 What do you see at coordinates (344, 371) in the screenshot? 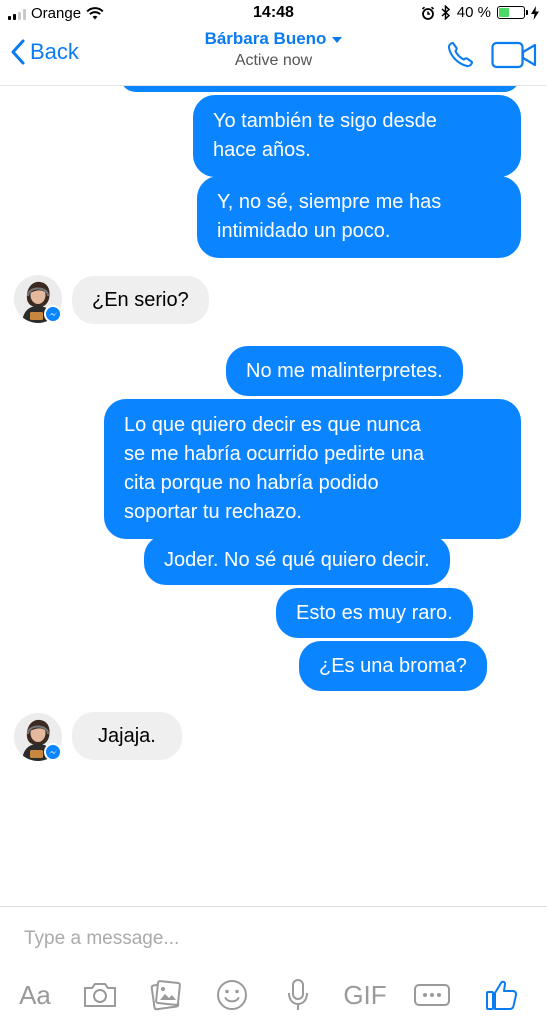
I see `message-bubble-outgoing: No me malinterpretes.` at bounding box center [344, 371].